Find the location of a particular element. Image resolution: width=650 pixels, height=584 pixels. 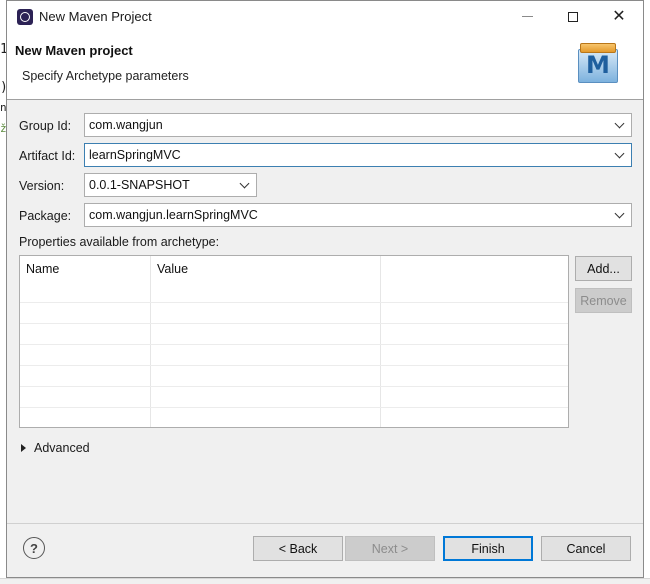

close-icon: ✕ is located at coordinates (619, 16).